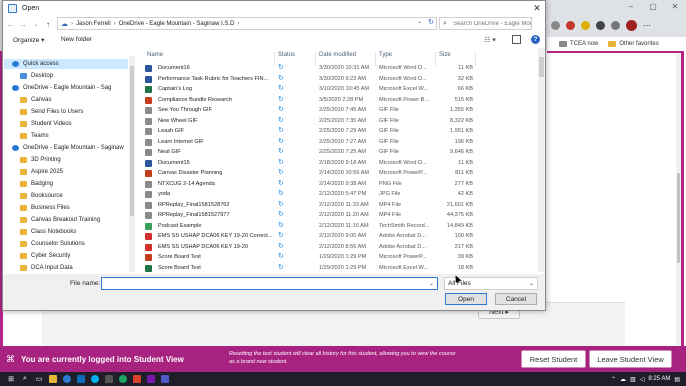 This screenshot has height=386, width=686. Describe the element at coordinates (633, 44) in the screenshot. I see `bookmark-other-favorites: Other favorites` at that location.